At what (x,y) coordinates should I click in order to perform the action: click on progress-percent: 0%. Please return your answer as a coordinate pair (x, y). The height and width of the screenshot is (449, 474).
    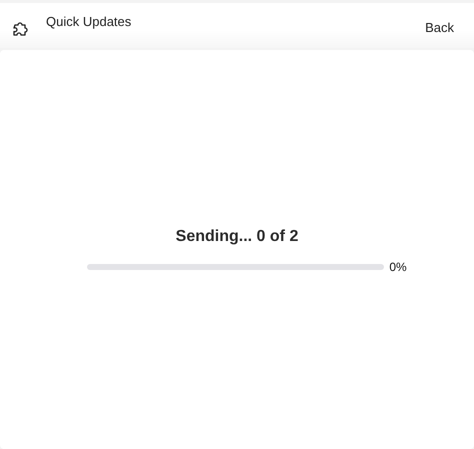
    Looking at the image, I should click on (398, 267).